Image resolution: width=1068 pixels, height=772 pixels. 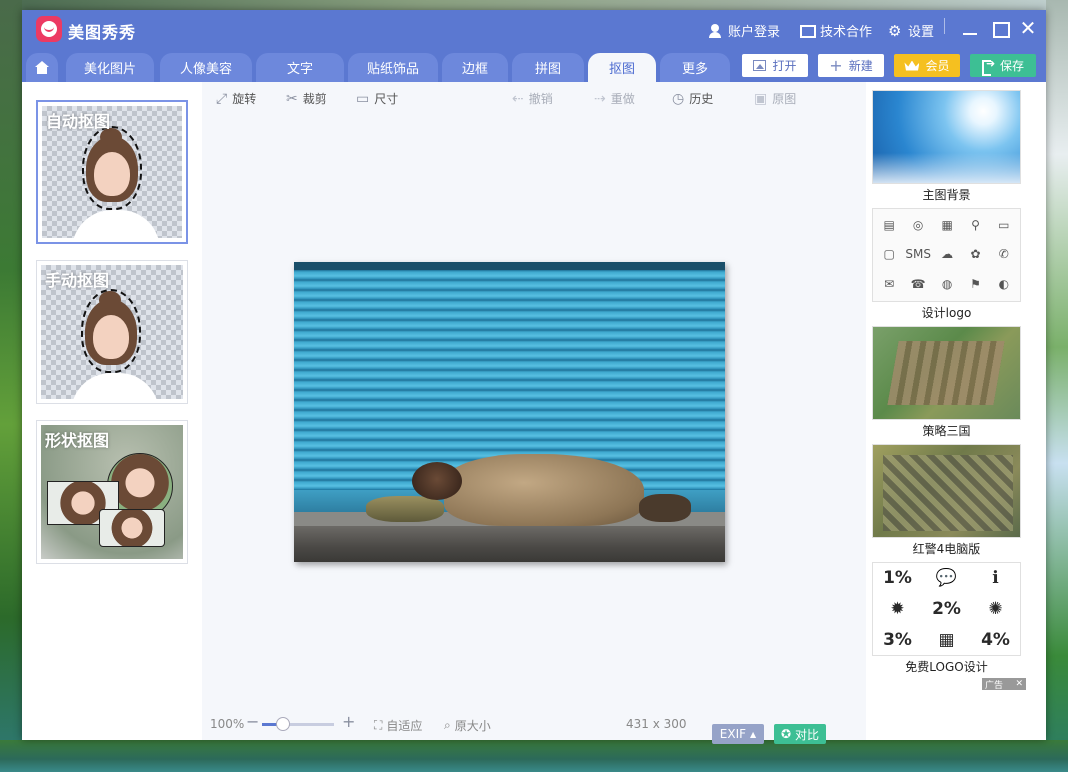 I want to click on vip-label: 会员, so click(x=937, y=66).